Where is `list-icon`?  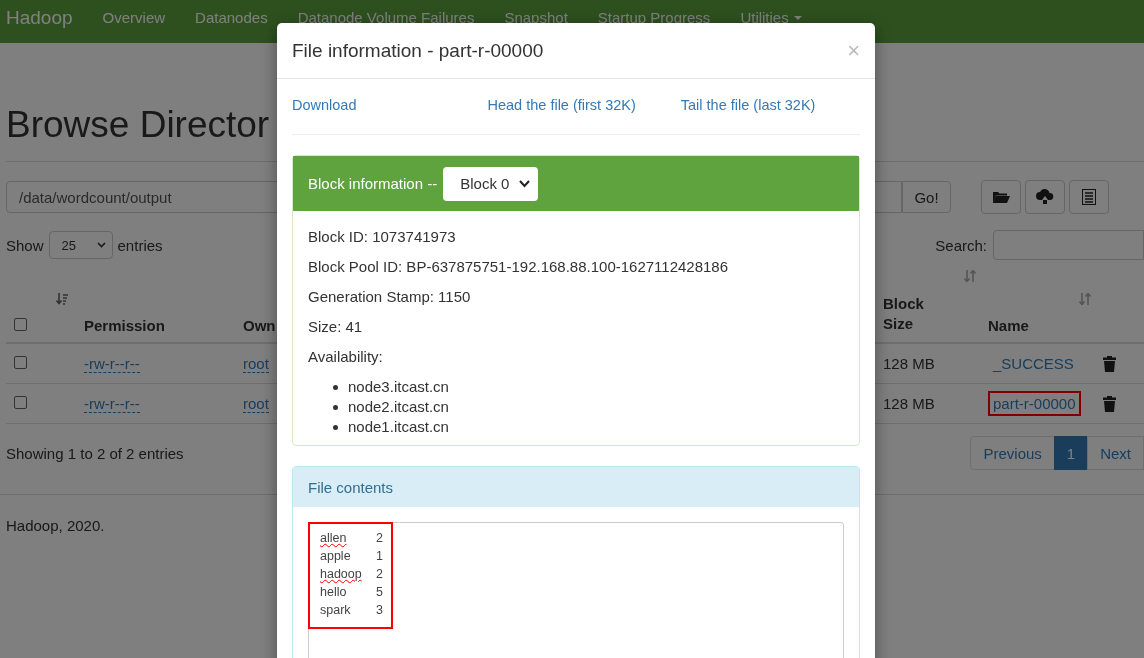 list-icon is located at coordinates (1089, 197).